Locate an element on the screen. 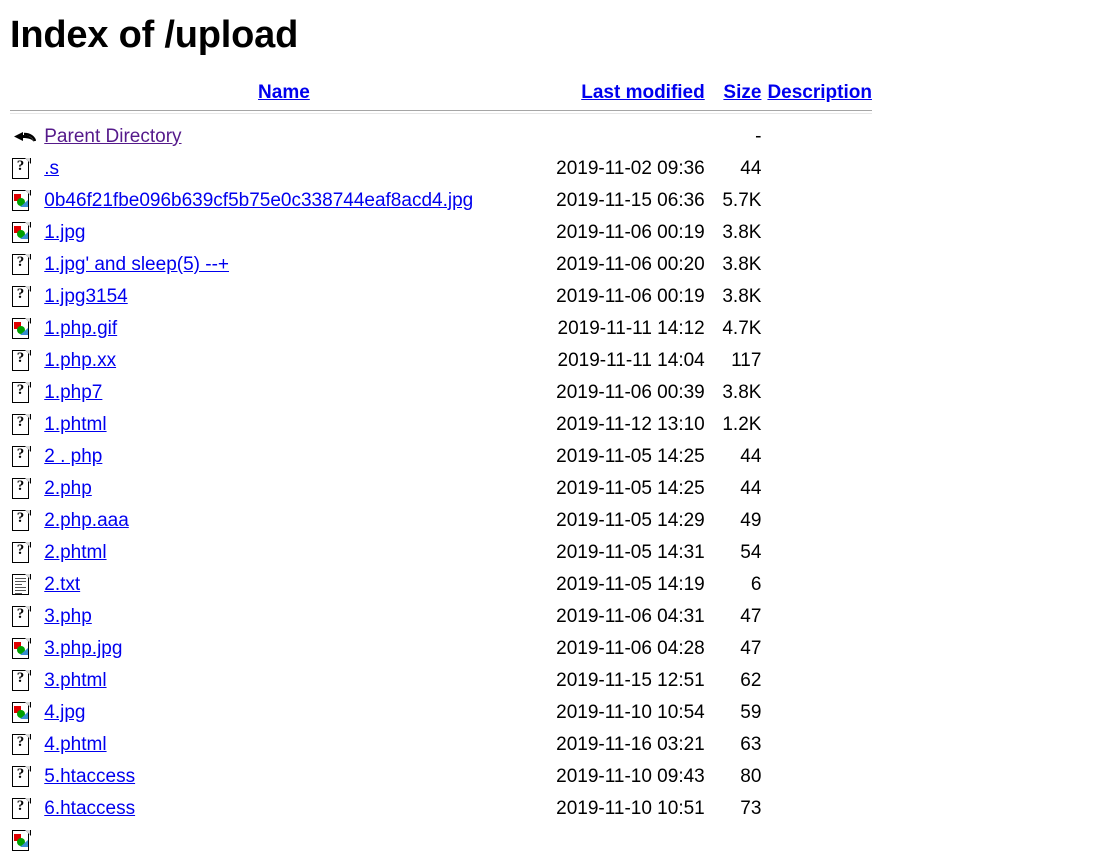 The height and width of the screenshot is (861, 1095). row-last-modified: 2019-11-06 00:19 is located at coordinates (630, 296).